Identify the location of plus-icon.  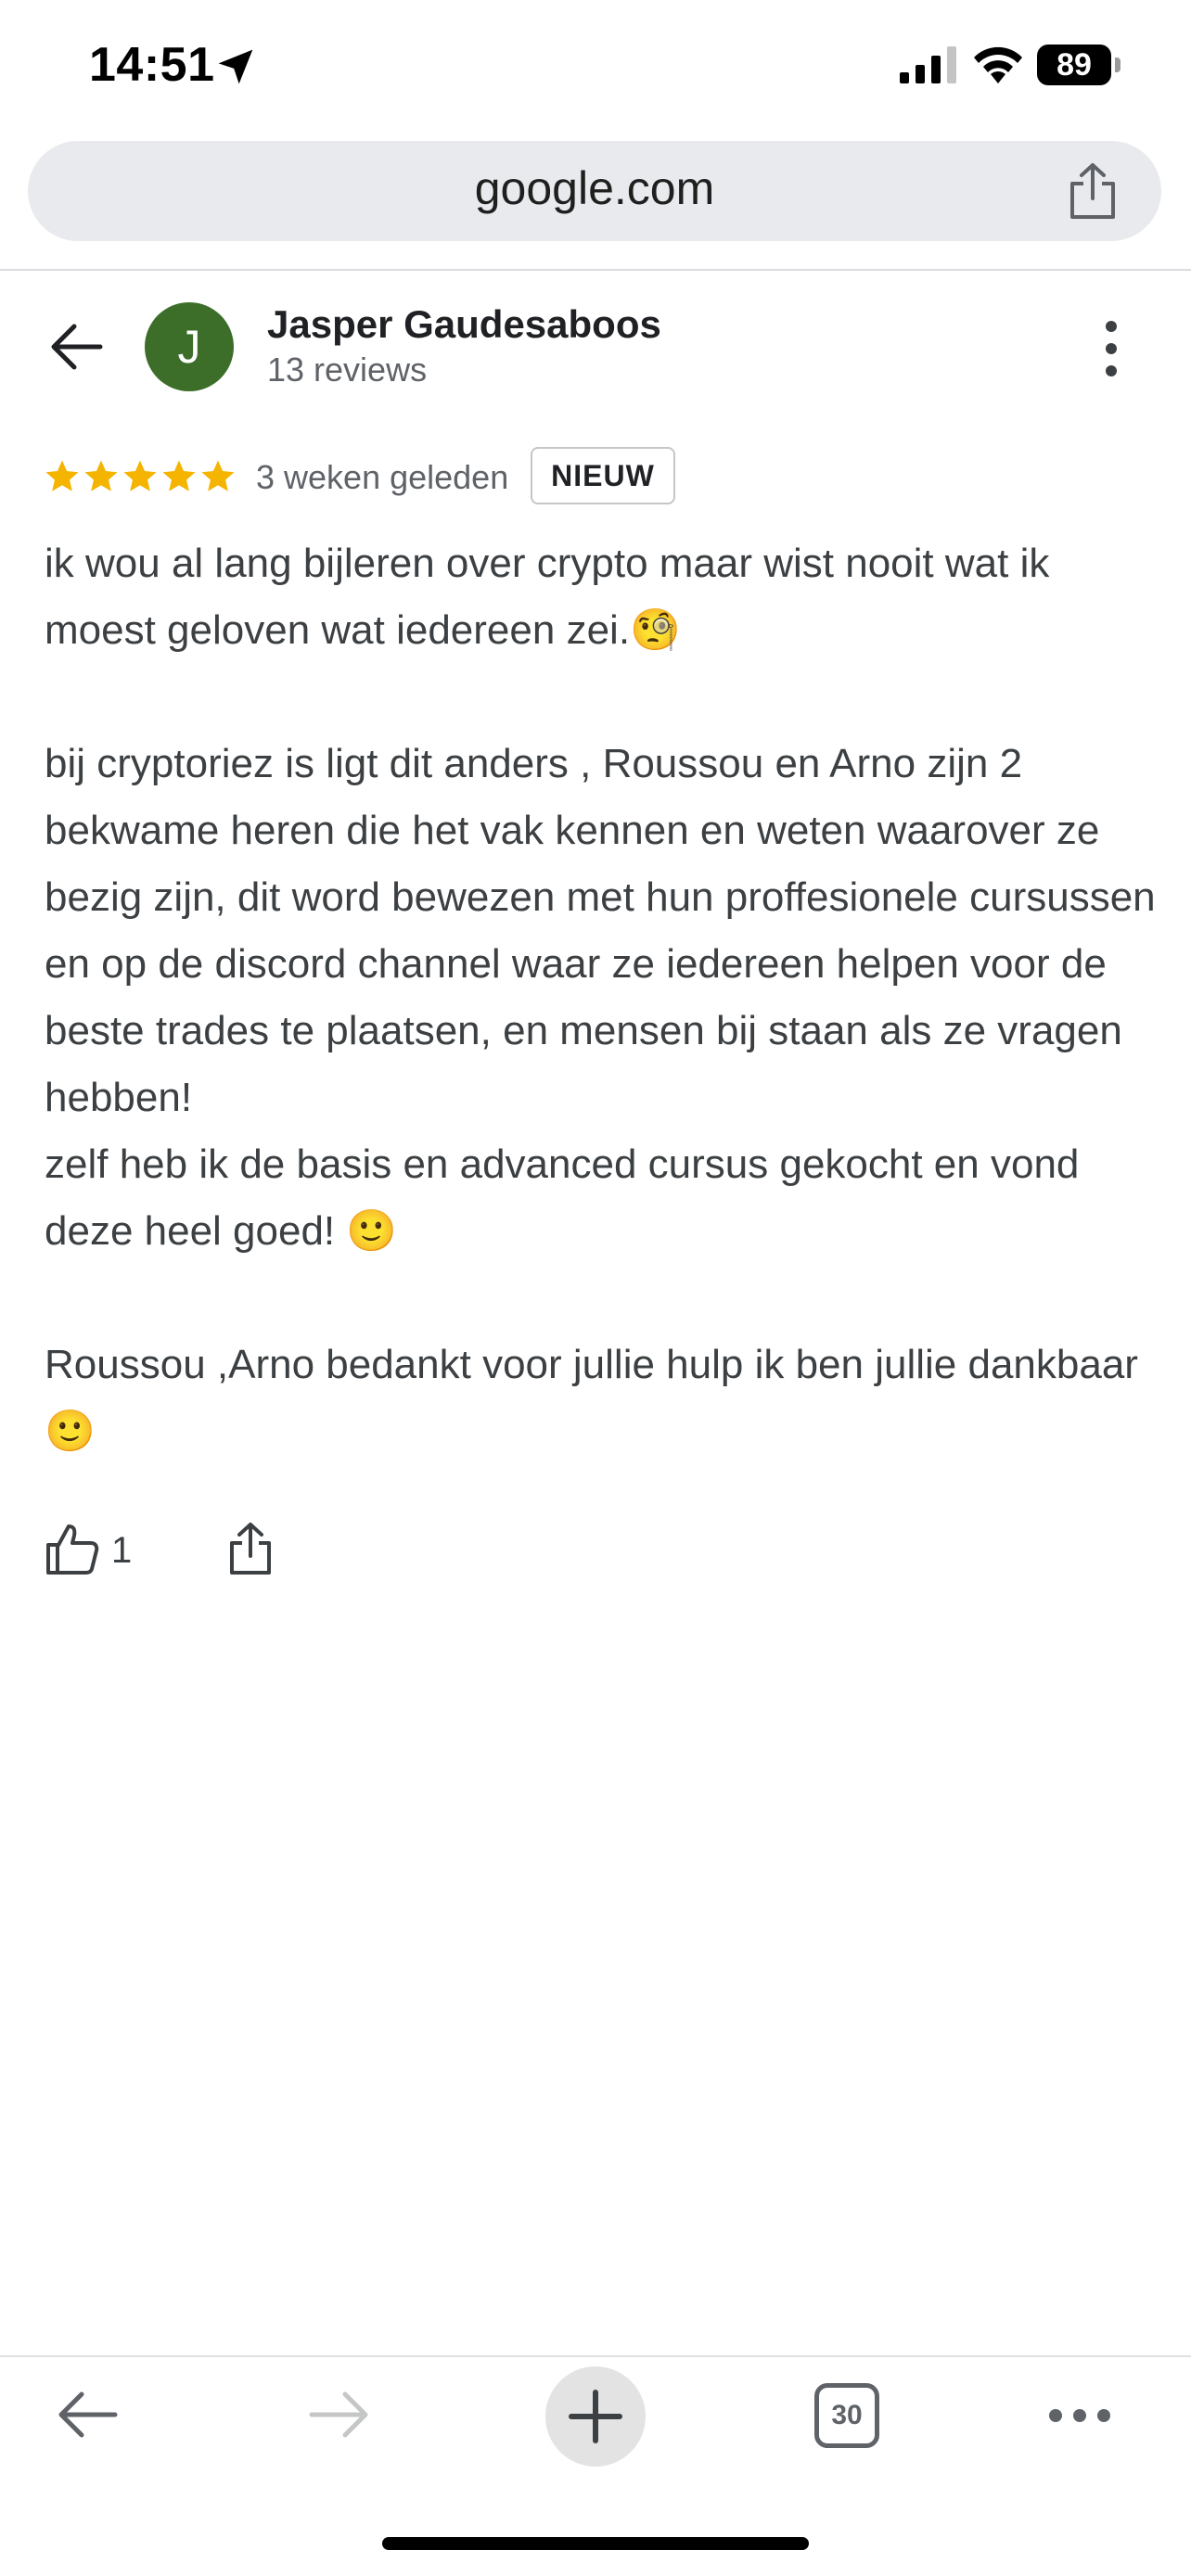
(595, 2417).